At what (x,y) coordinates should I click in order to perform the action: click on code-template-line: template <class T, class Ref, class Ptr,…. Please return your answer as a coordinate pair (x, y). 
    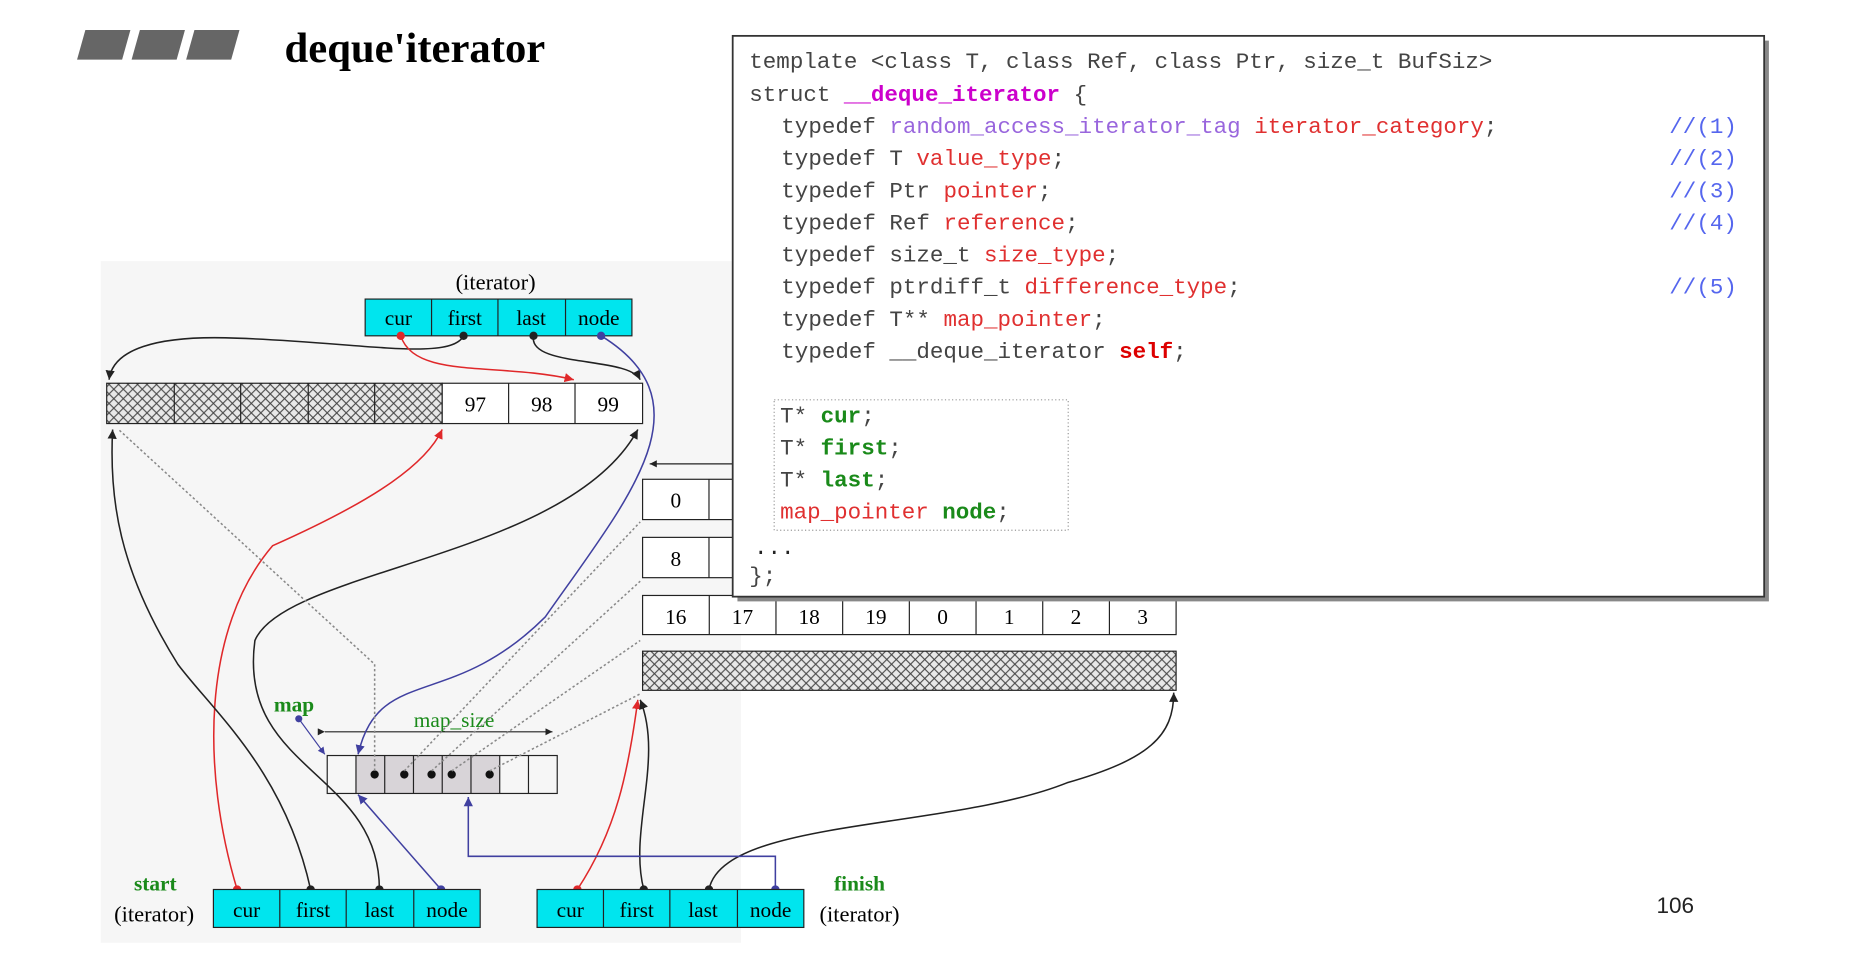
    Looking at the image, I should click on (1120, 62).